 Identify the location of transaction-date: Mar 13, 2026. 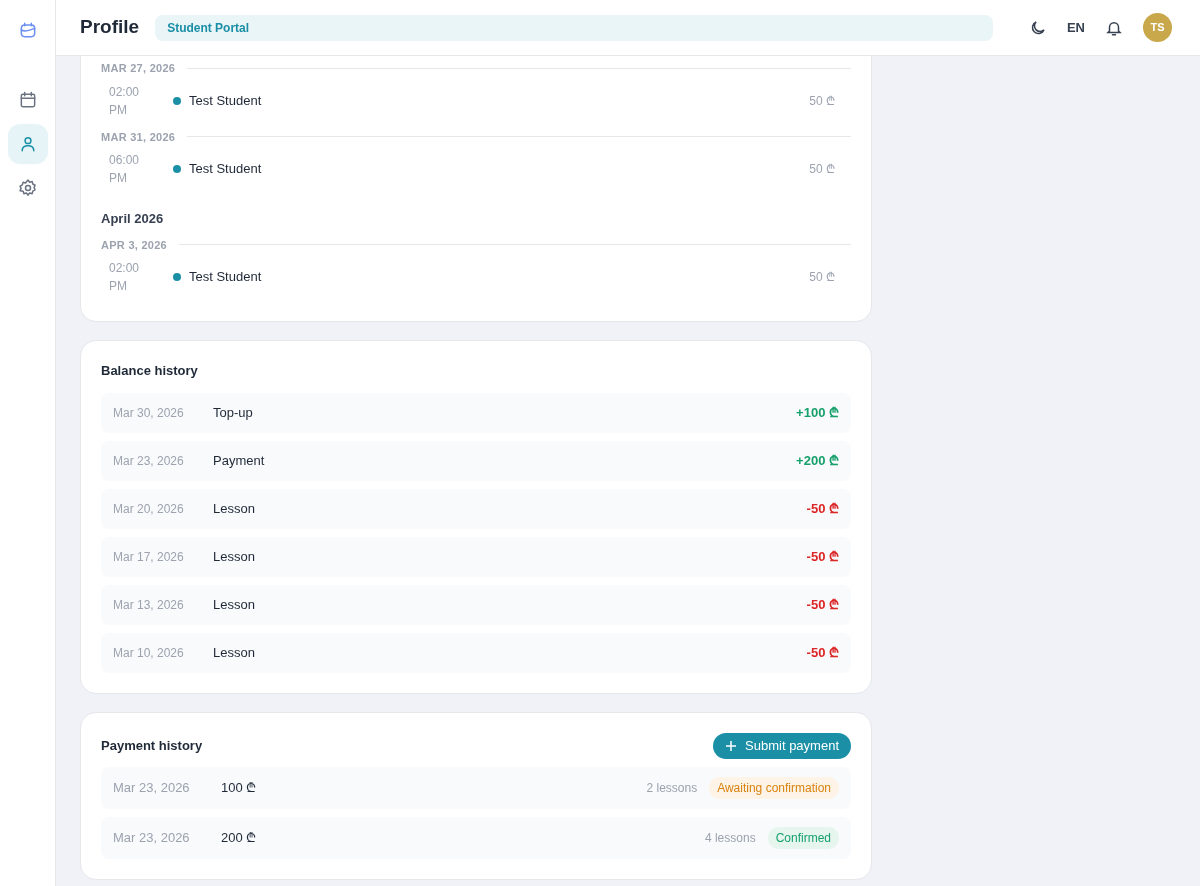
(149, 605).